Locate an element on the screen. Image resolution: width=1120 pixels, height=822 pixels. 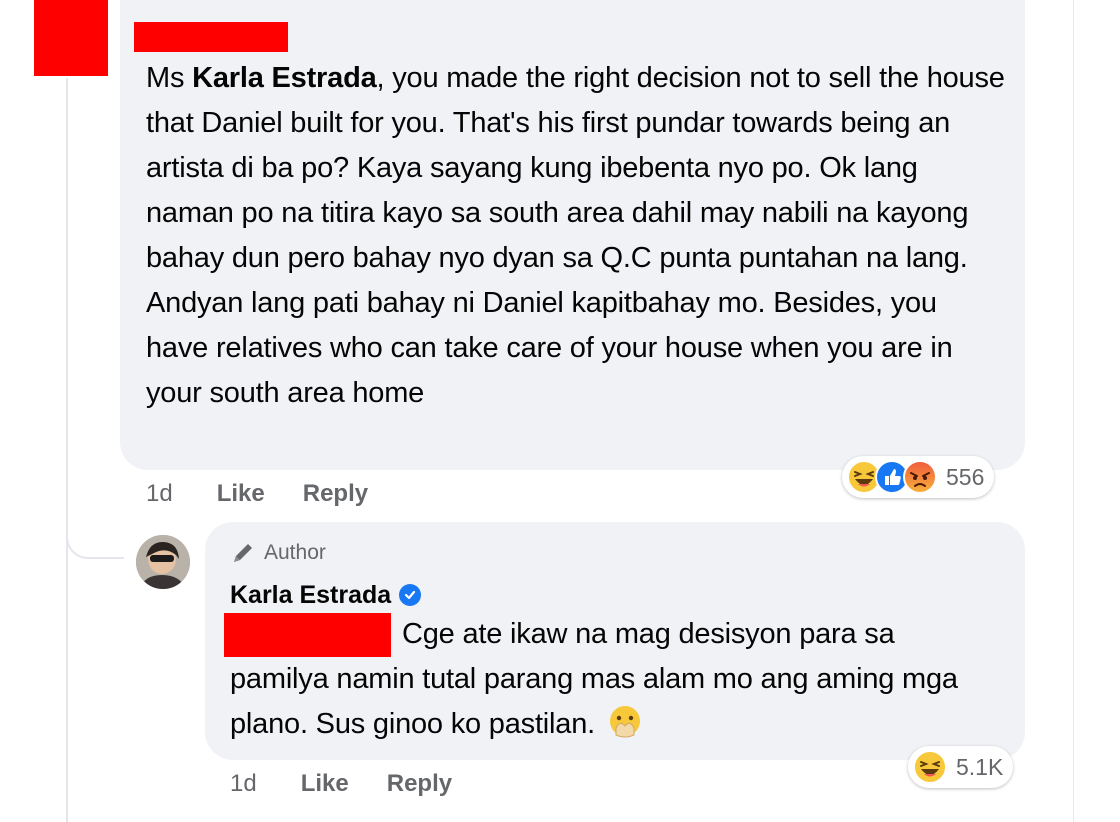
comment-timestamp: 1d is located at coordinates (159, 494).